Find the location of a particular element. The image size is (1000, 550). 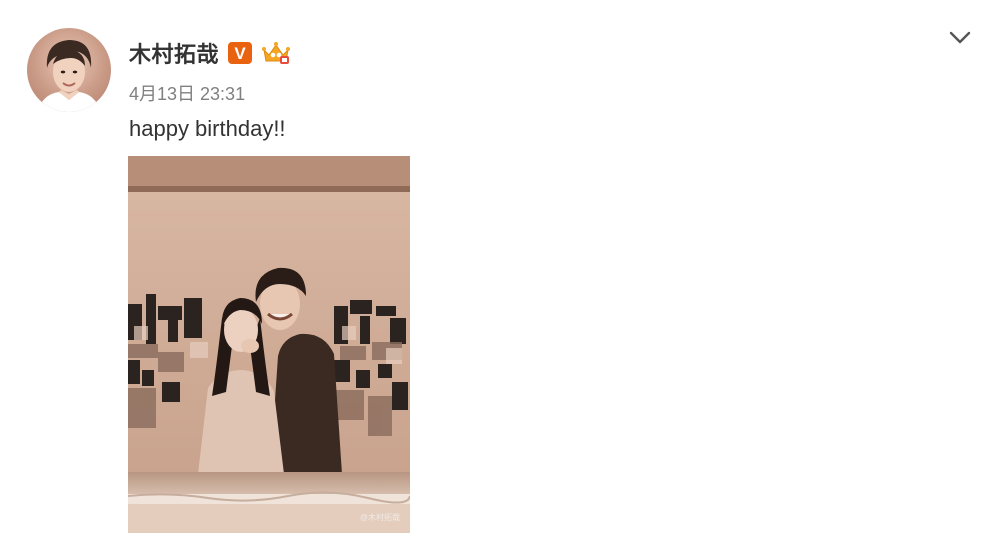

chevron-down-icon is located at coordinates (960, 38).